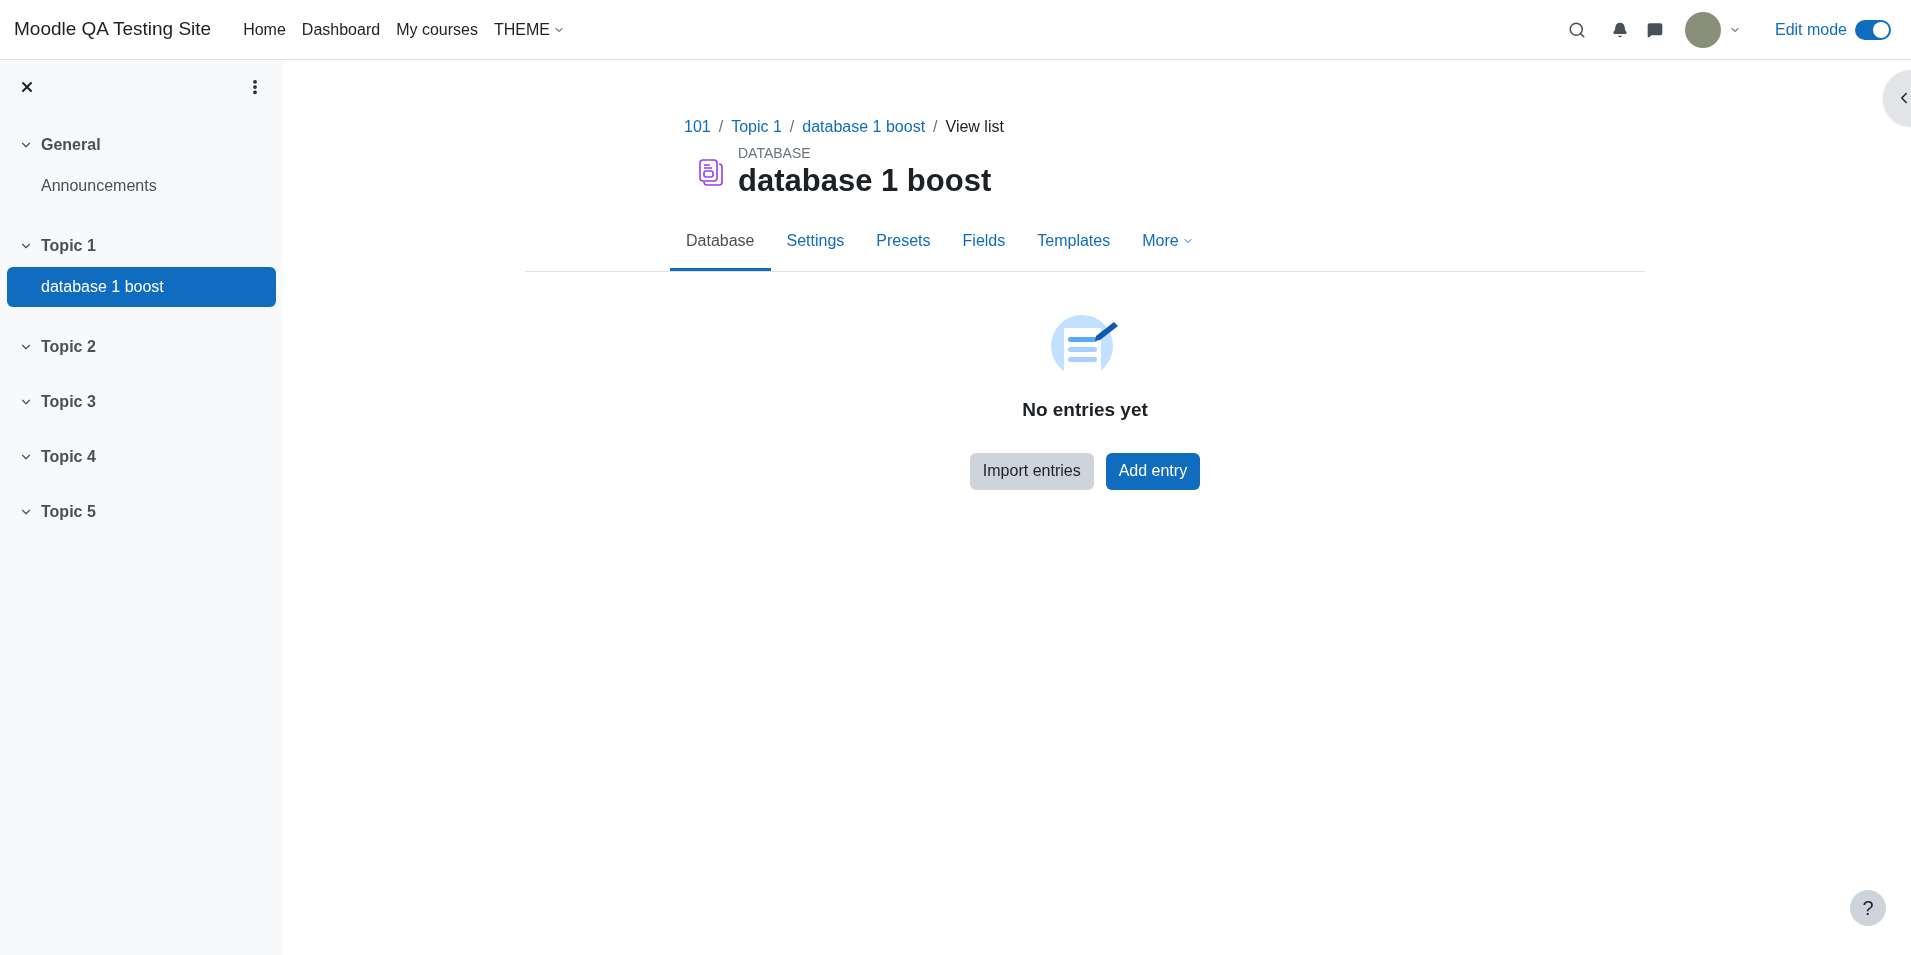 The width and height of the screenshot is (1911, 955). I want to click on avatar-photo-placeholder, so click(1702, 29).